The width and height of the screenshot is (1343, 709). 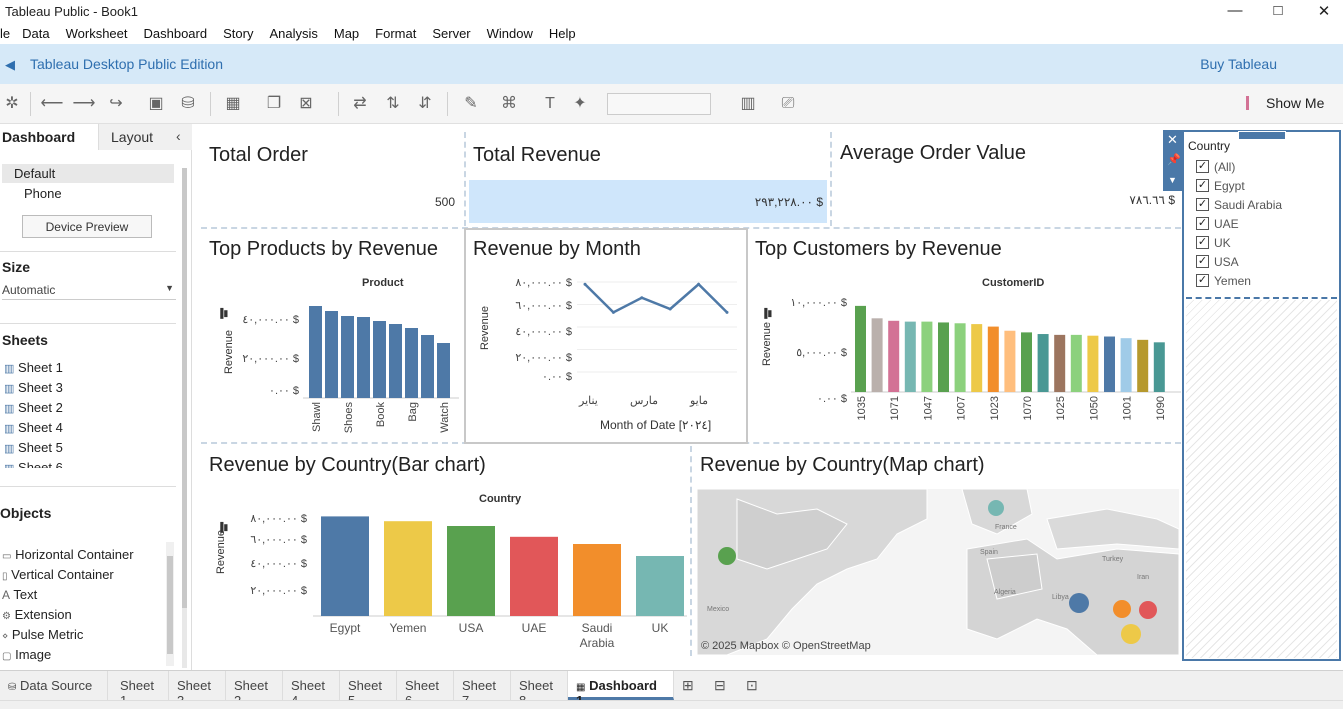 What do you see at coordinates (1278, 12) in the screenshot?
I see `maximize-button: □` at bounding box center [1278, 12].